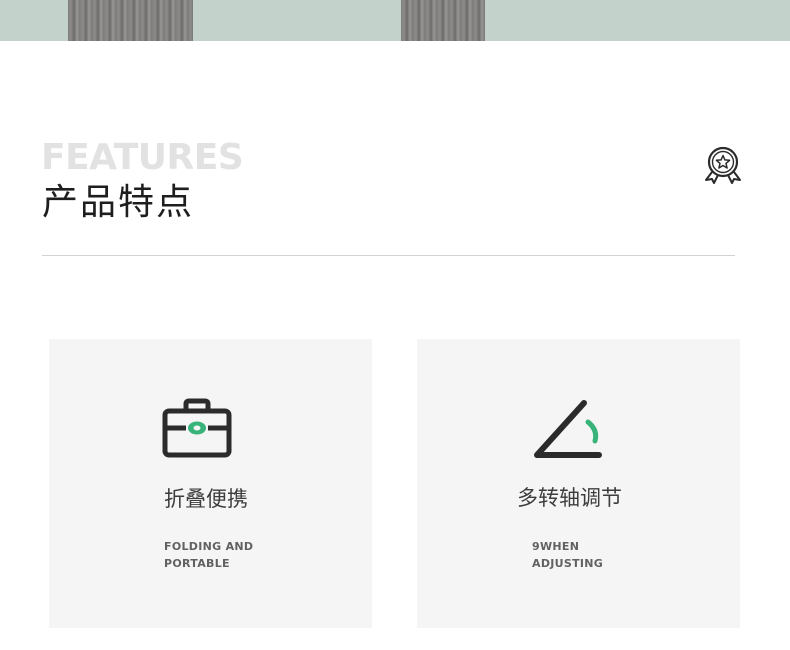 This screenshot has width=790, height=650. What do you see at coordinates (208, 555) in the screenshot?
I see `feature-subtitle: FOLDING AND PORTABLE` at bounding box center [208, 555].